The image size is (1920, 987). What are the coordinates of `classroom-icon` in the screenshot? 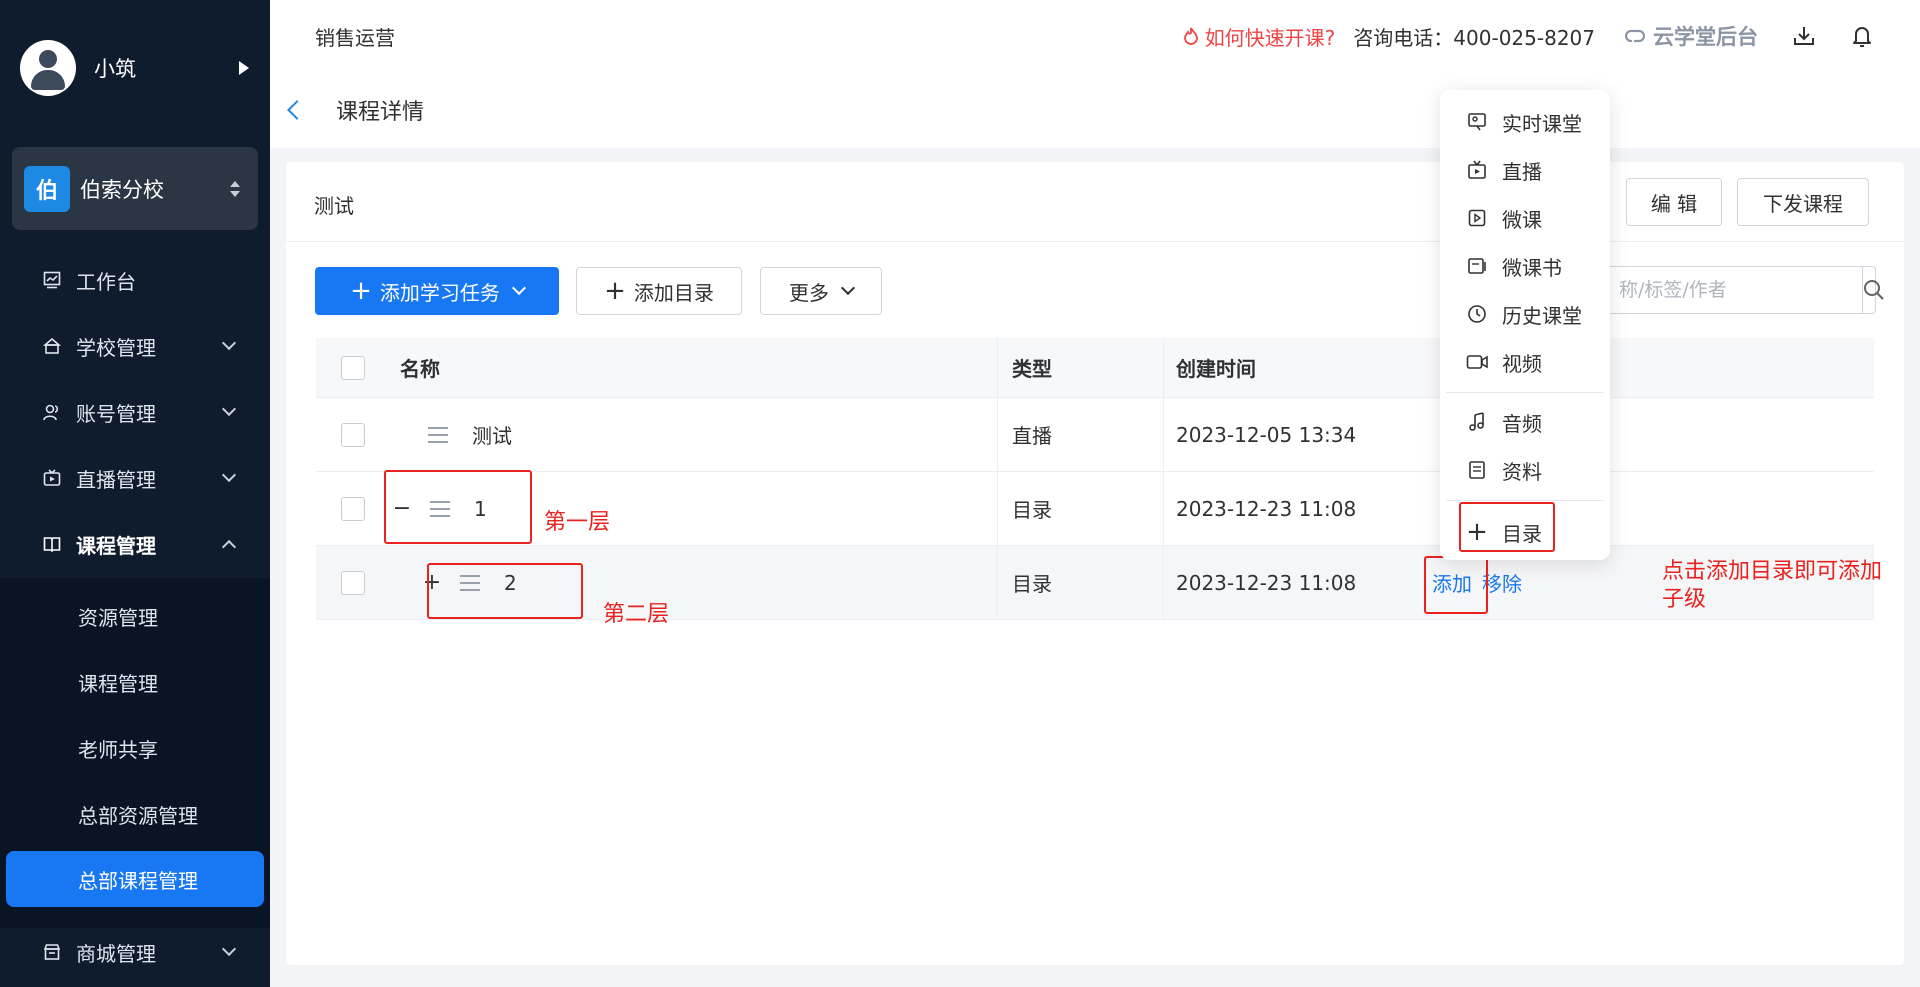 It's located at (1477, 122).